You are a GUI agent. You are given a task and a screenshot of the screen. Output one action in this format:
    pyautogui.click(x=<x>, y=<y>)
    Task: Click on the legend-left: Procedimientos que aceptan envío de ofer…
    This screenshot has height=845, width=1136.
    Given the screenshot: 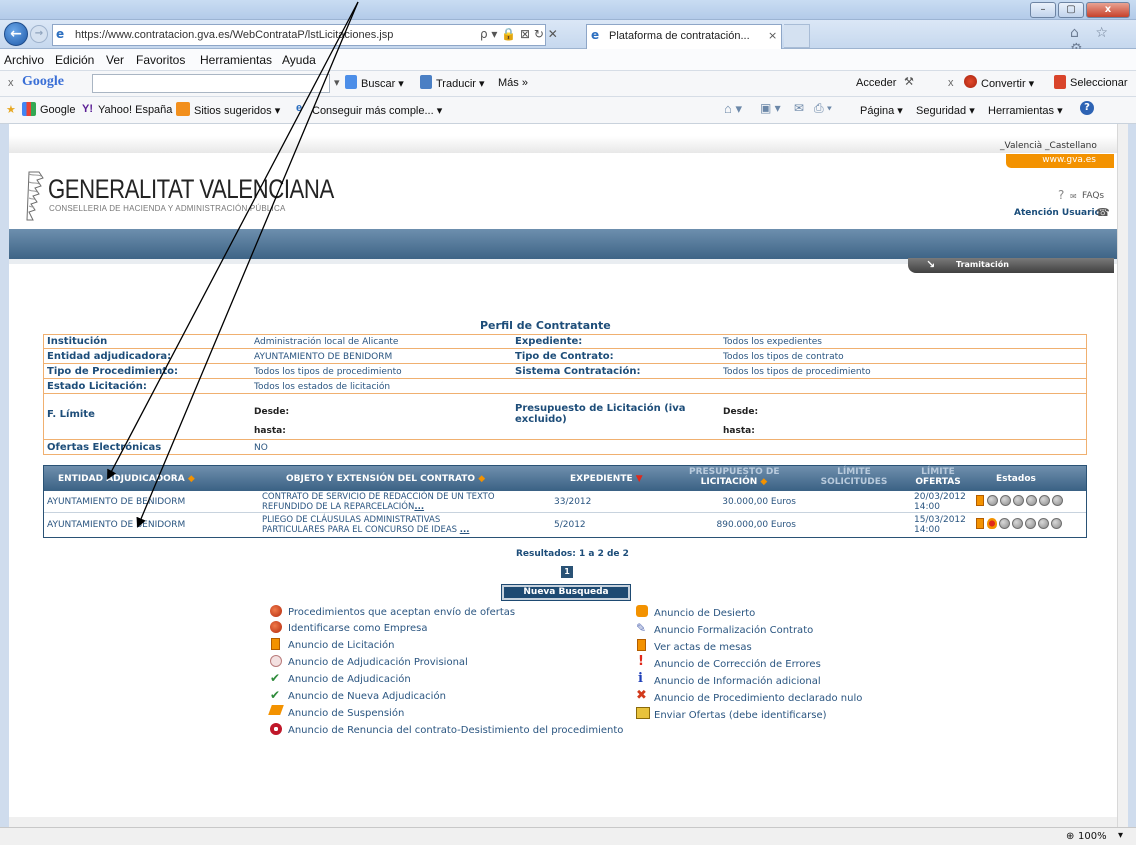 What is the action you would take?
    pyautogui.click(x=449, y=672)
    